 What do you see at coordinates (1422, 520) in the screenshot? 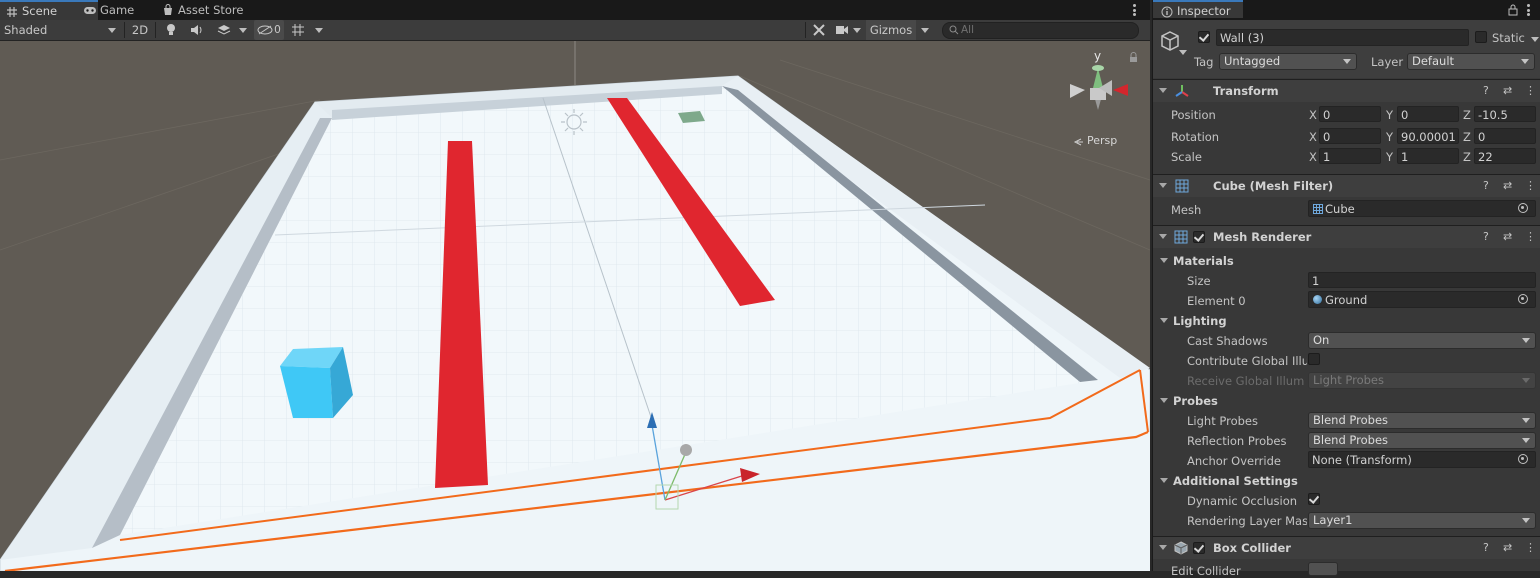
I see `rendering-layer-dropdown: Layer1` at bounding box center [1422, 520].